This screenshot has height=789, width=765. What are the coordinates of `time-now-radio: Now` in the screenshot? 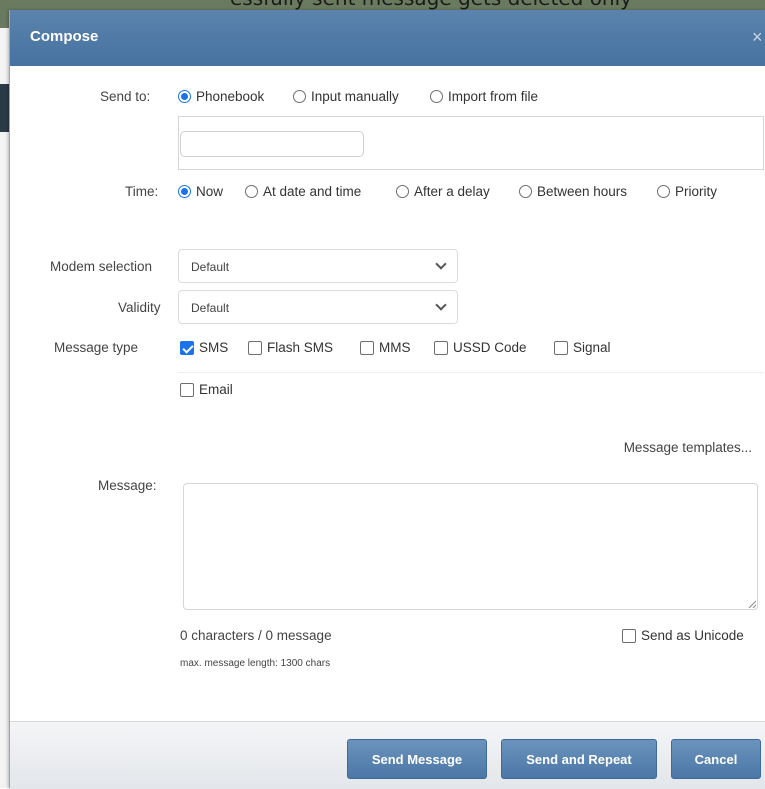 It's located at (200, 191).